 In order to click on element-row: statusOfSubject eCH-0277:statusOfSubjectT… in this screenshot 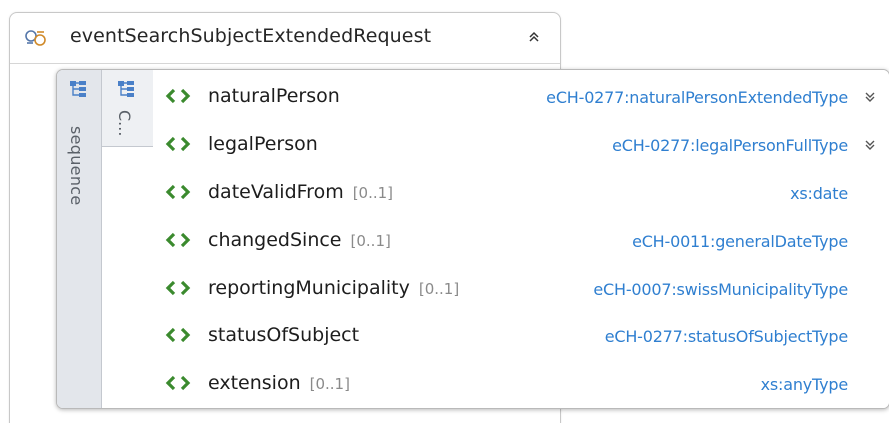, I will do `click(521, 336)`.